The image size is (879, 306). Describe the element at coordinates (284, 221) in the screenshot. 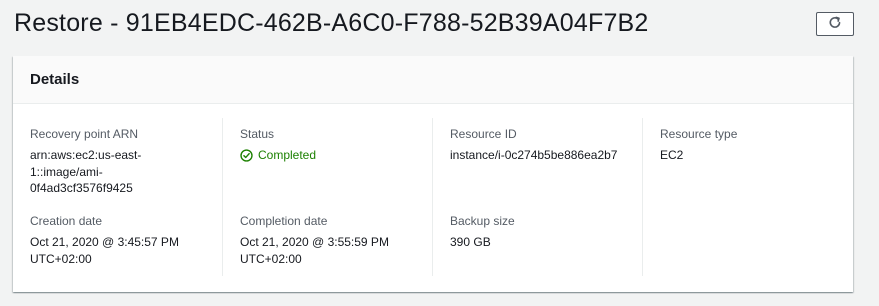

I see `completion-date-label: Completion date` at that location.